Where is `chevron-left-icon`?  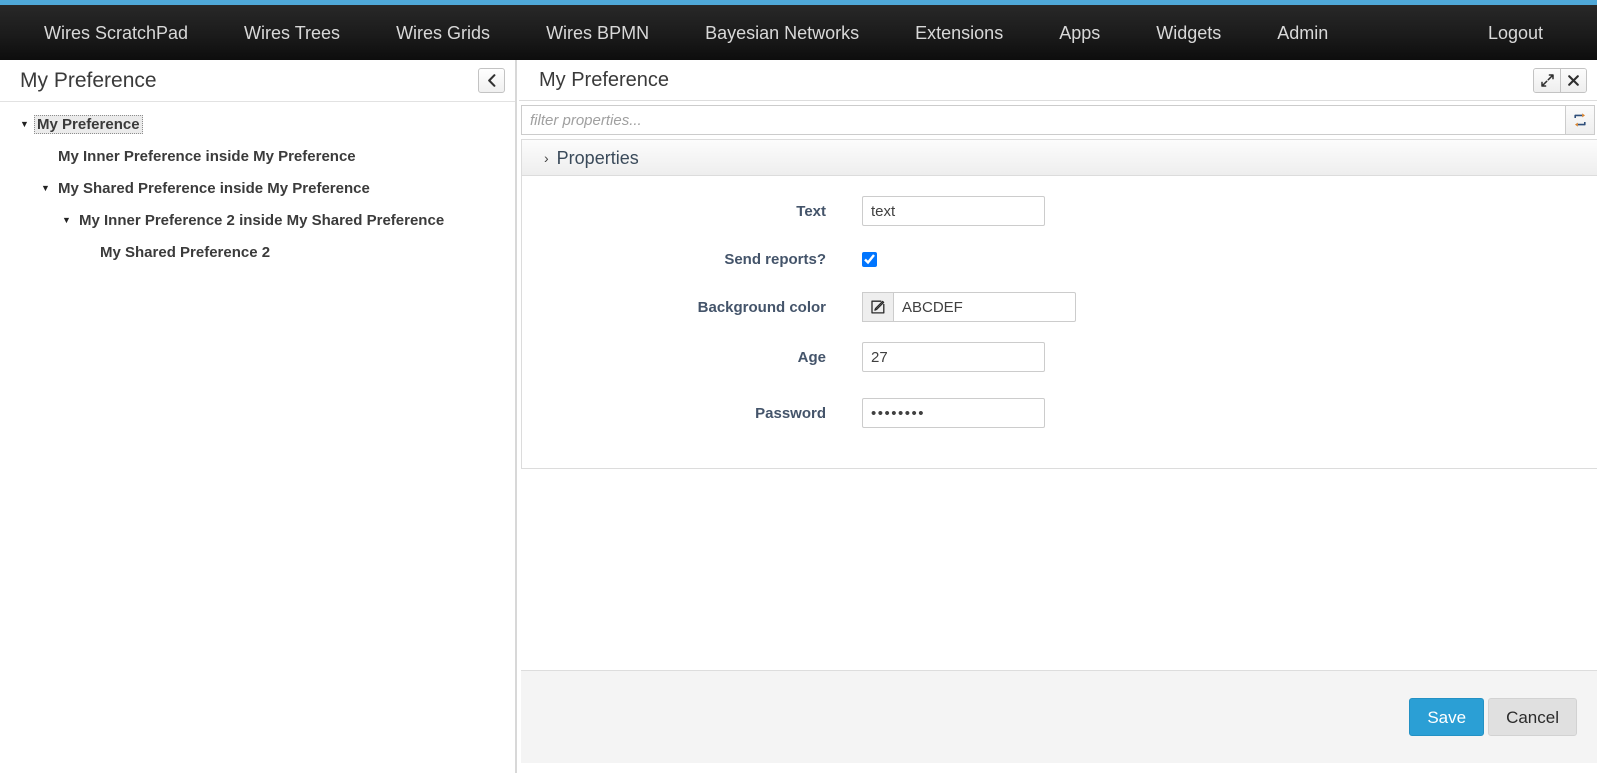
chevron-left-icon is located at coordinates (491, 80).